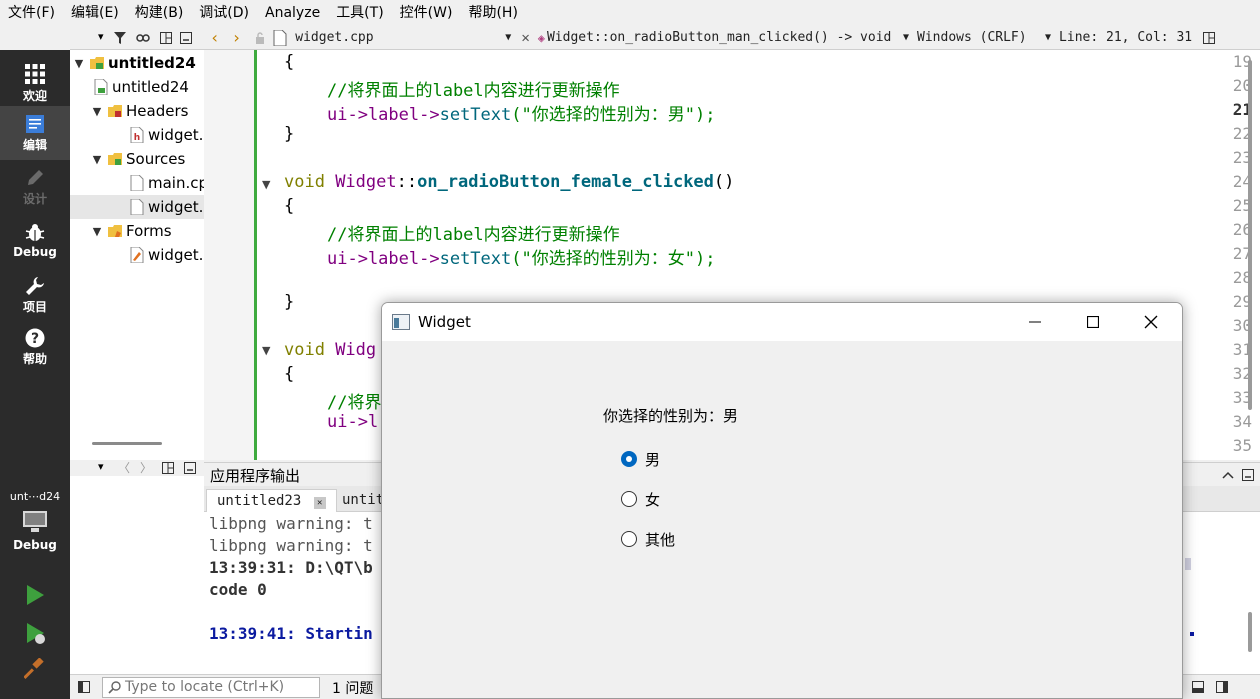 The height and width of the screenshot is (699, 1260). What do you see at coordinates (1035, 322) in the screenshot?
I see `minimize-button` at bounding box center [1035, 322].